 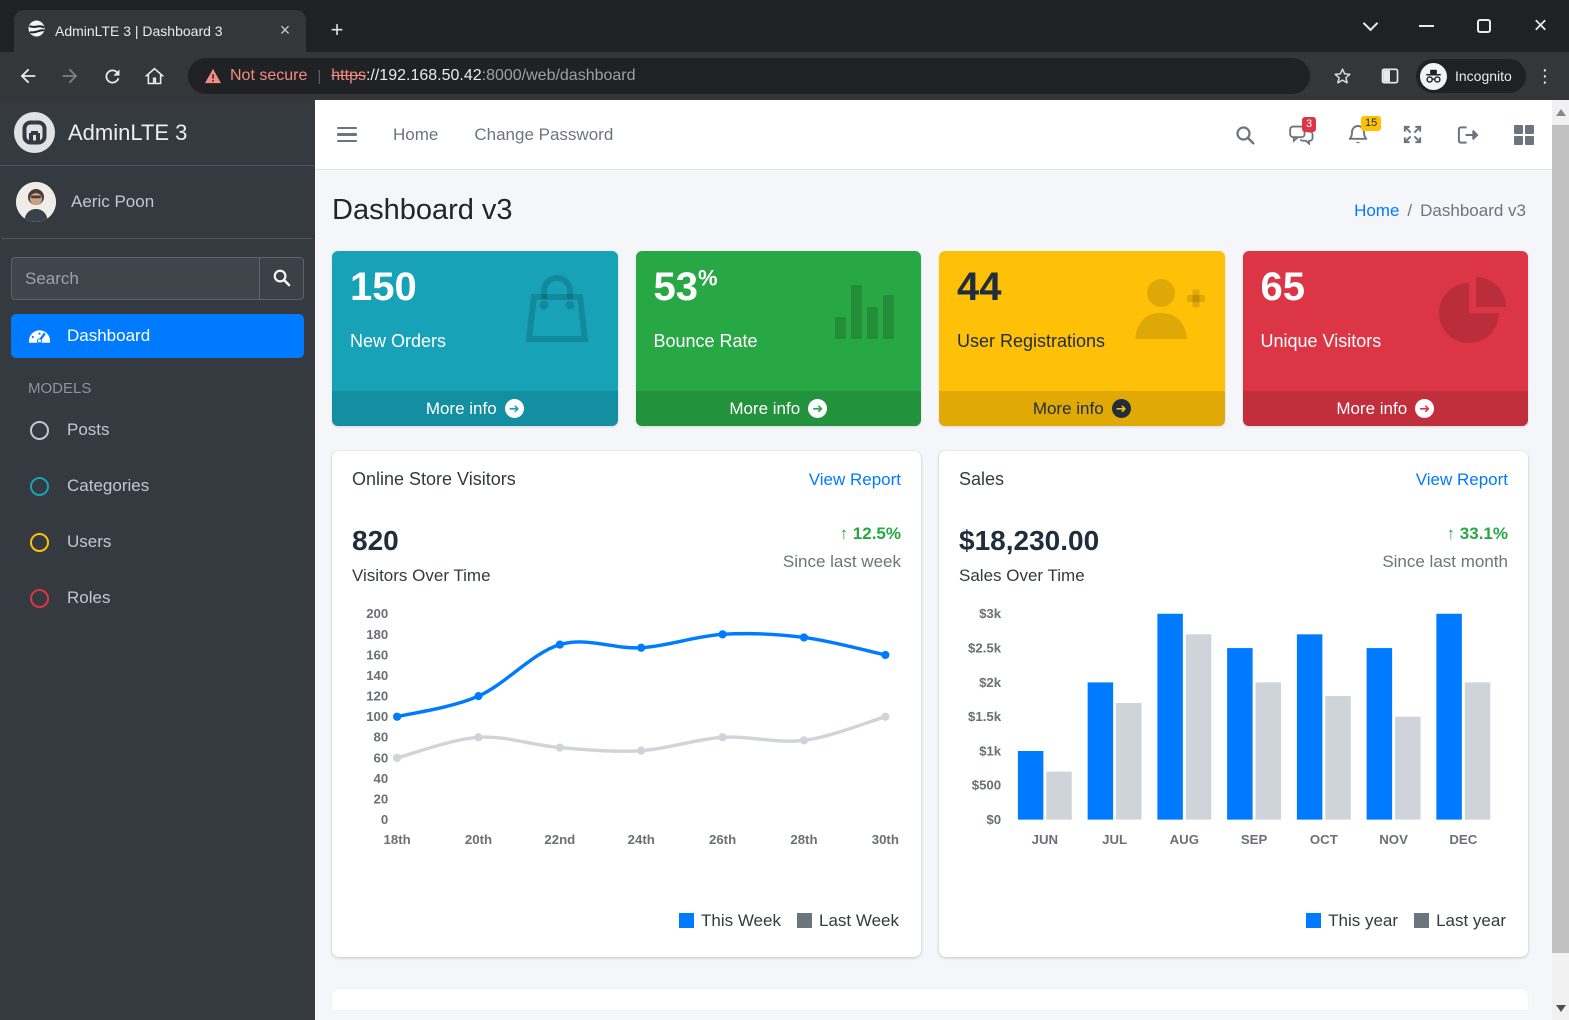 What do you see at coordinates (157, 486) in the screenshot?
I see `sidebar-item-categories: Categories` at bounding box center [157, 486].